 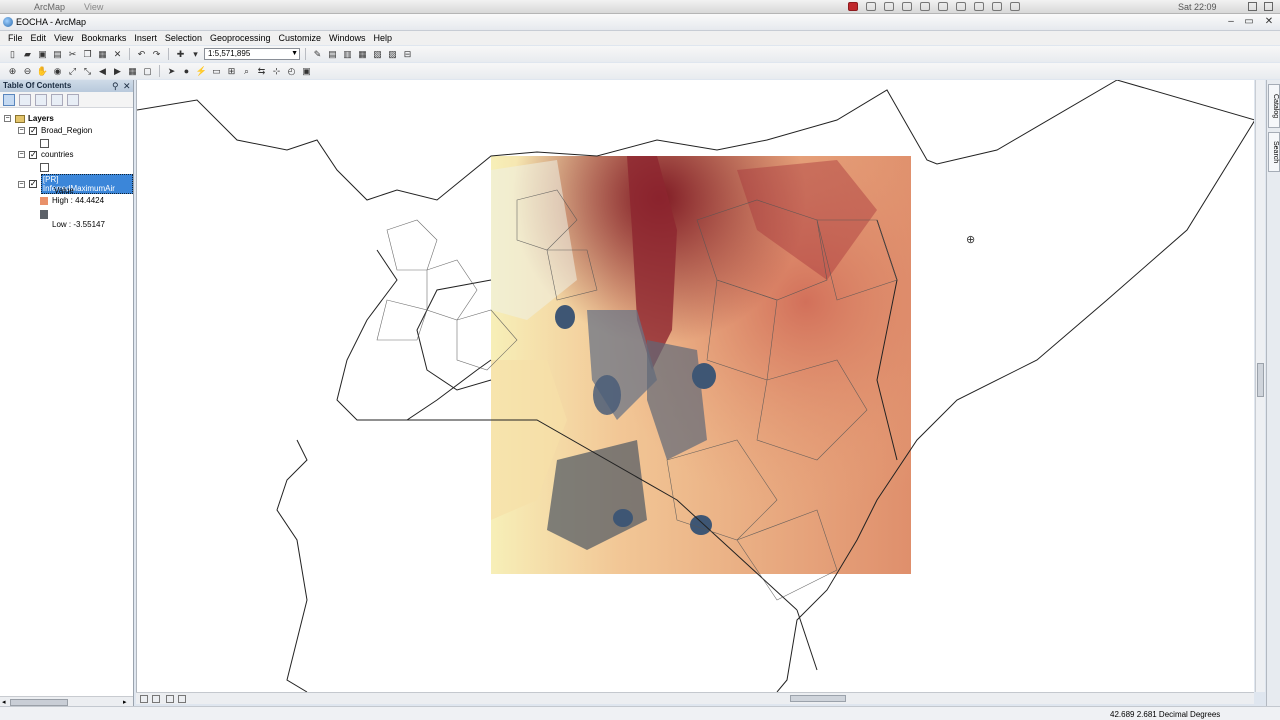 What do you see at coordinates (907, 6) in the screenshot?
I see `flag-icon` at bounding box center [907, 6].